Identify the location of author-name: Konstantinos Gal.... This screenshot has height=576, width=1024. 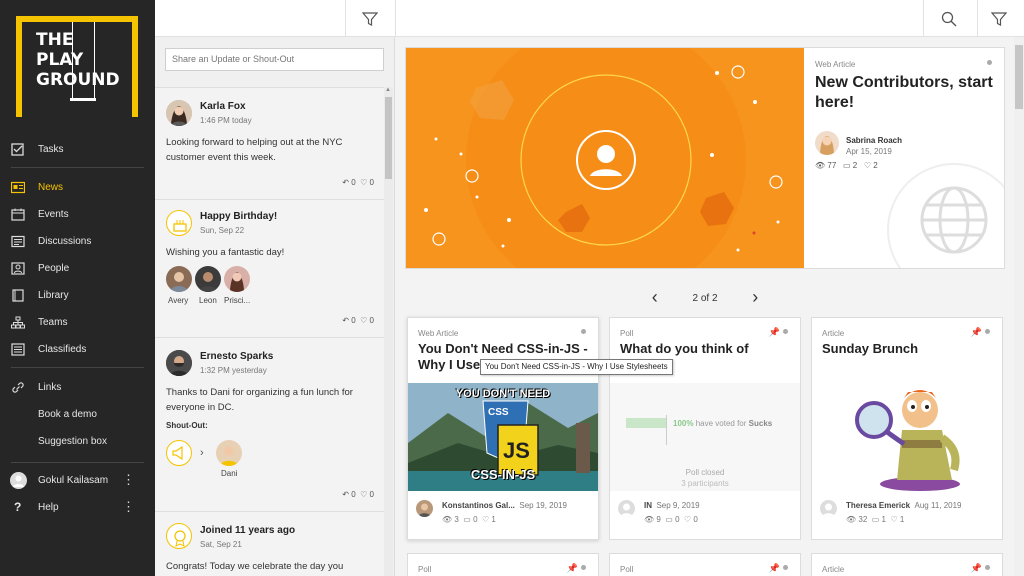
(478, 505).